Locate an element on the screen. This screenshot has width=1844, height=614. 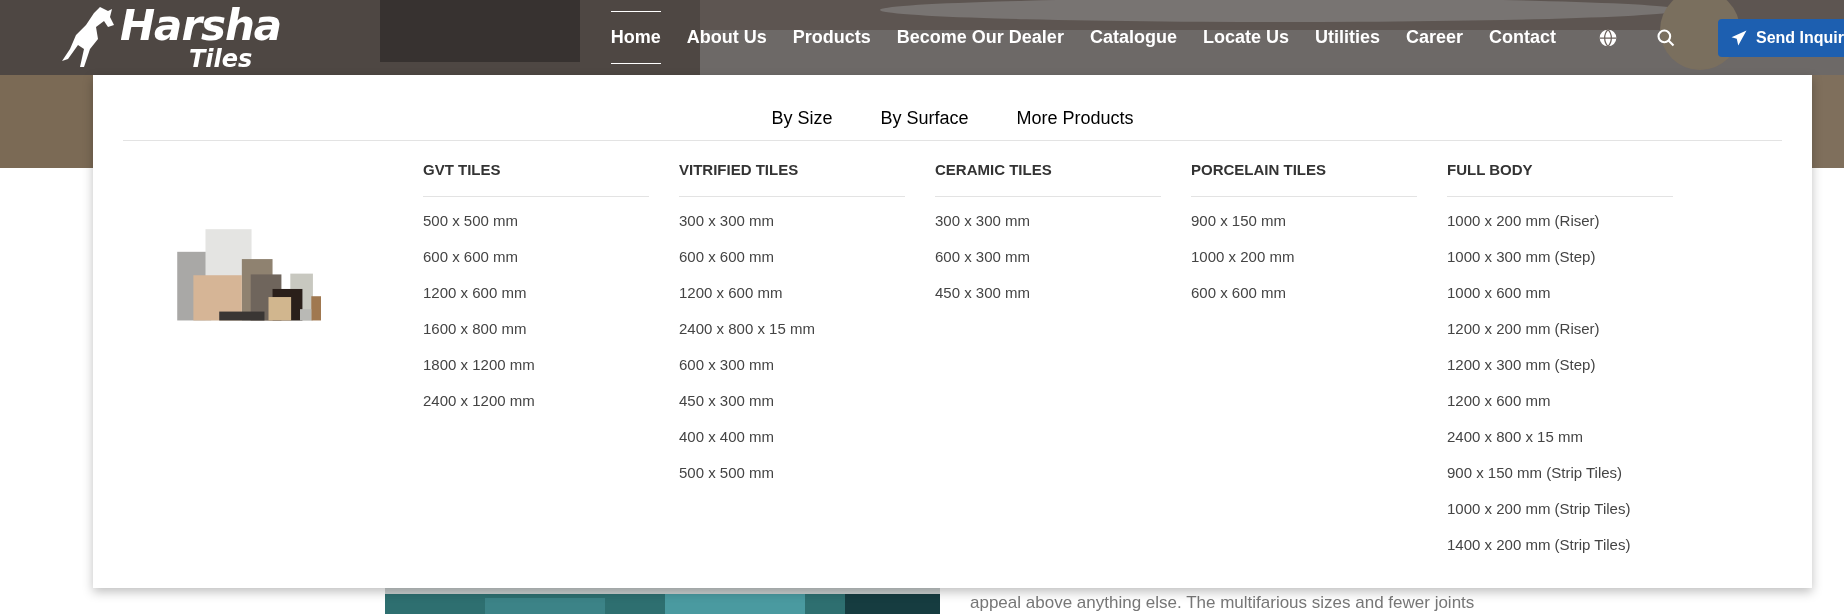
menu-link: 1000 x 200 mm (Riser) is located at coordinates (1560, 226).